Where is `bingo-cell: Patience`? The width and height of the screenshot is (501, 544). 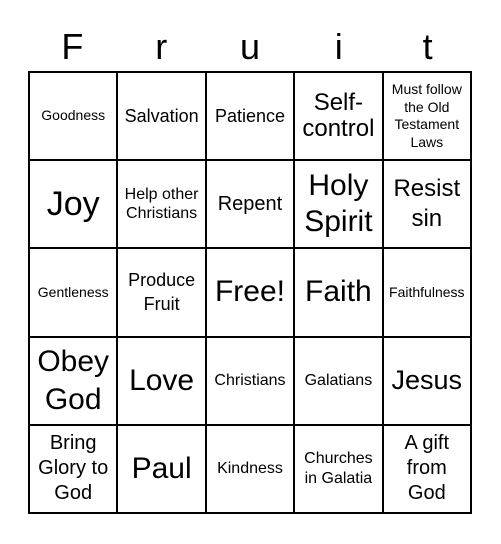 bingo-cell: Patience is located at coordinates (250, 116).